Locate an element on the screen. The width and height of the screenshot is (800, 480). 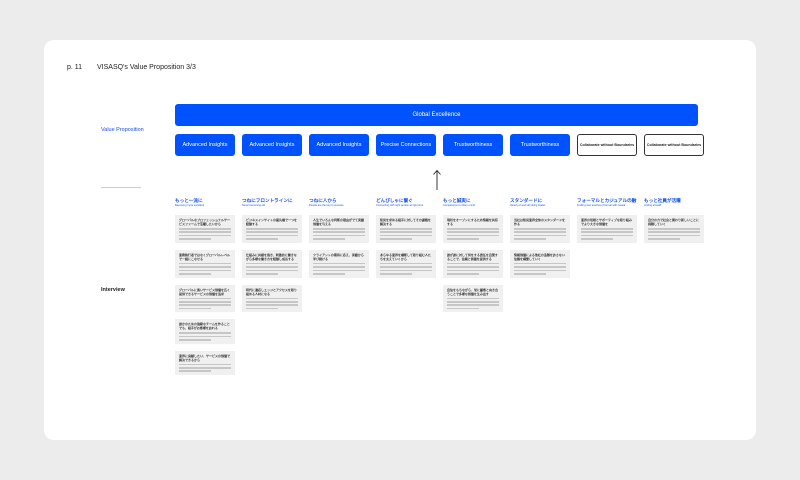
value-proposition-label: Value Proposition is located at coordinates (122, 130).